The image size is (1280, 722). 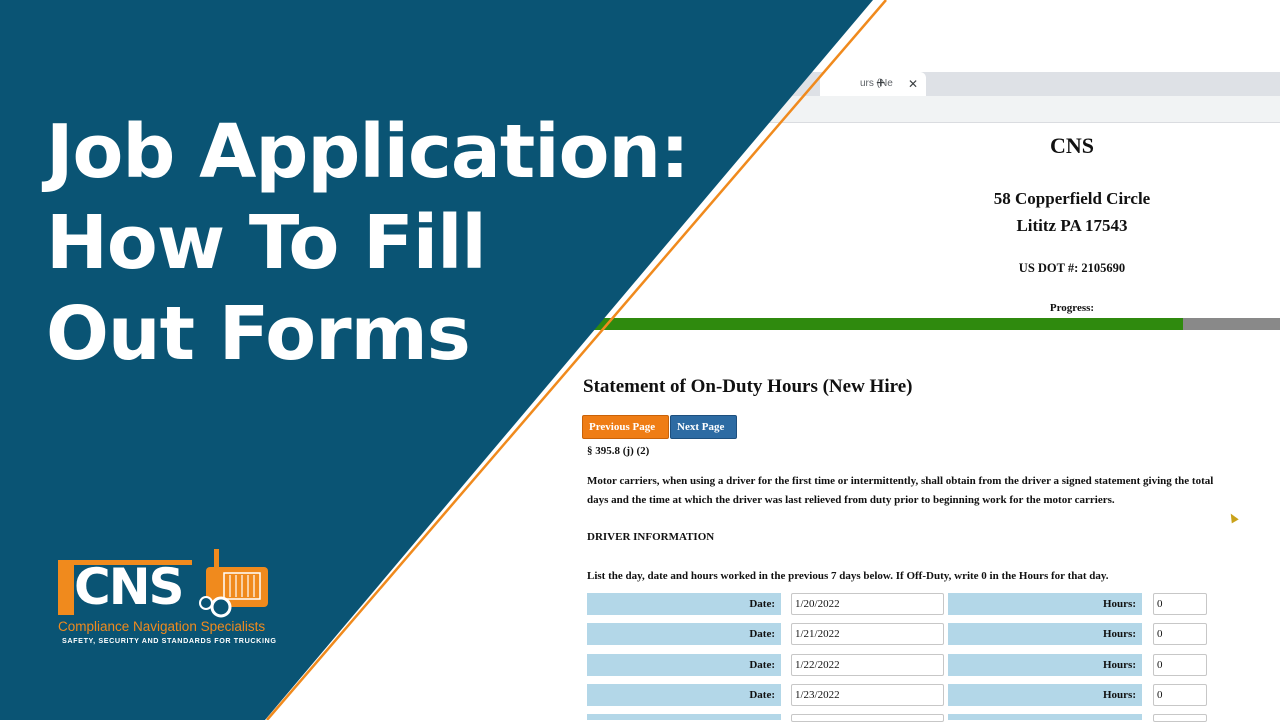 I want to click on table-row: Date: 1/22/2022 Hours: 0, so click(x=933, y=665).